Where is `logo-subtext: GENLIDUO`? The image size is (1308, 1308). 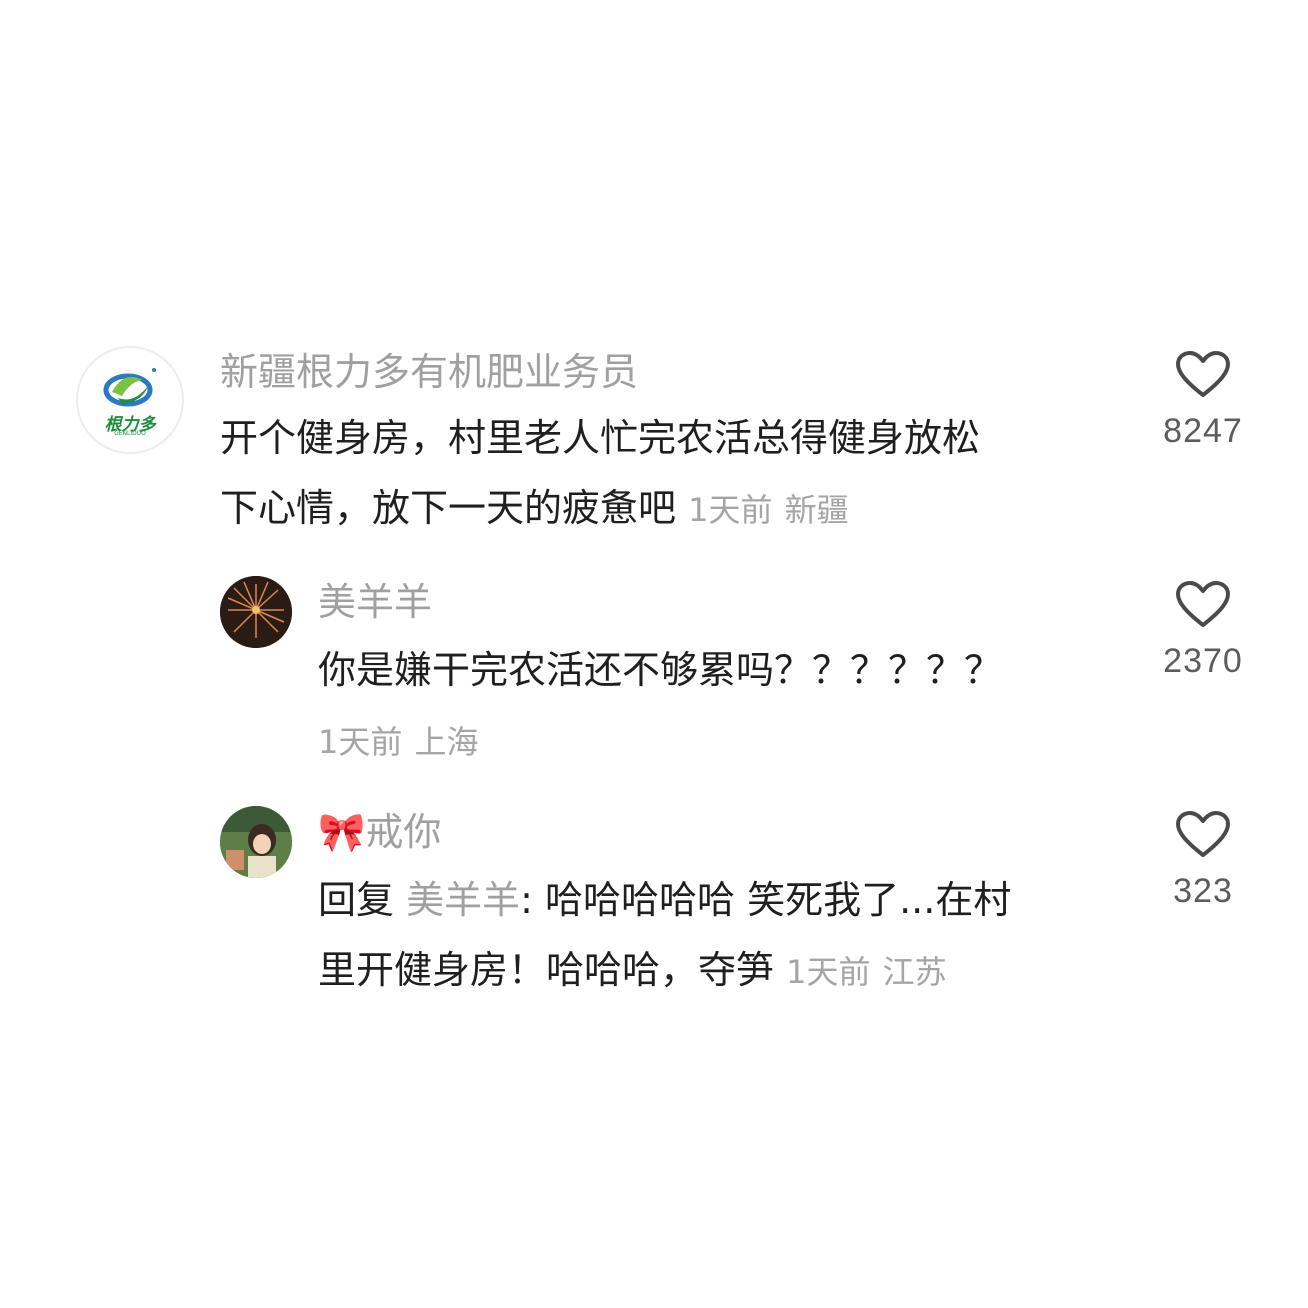
logo-subtext: GENLIDUO is located at coordinates (130, 433).